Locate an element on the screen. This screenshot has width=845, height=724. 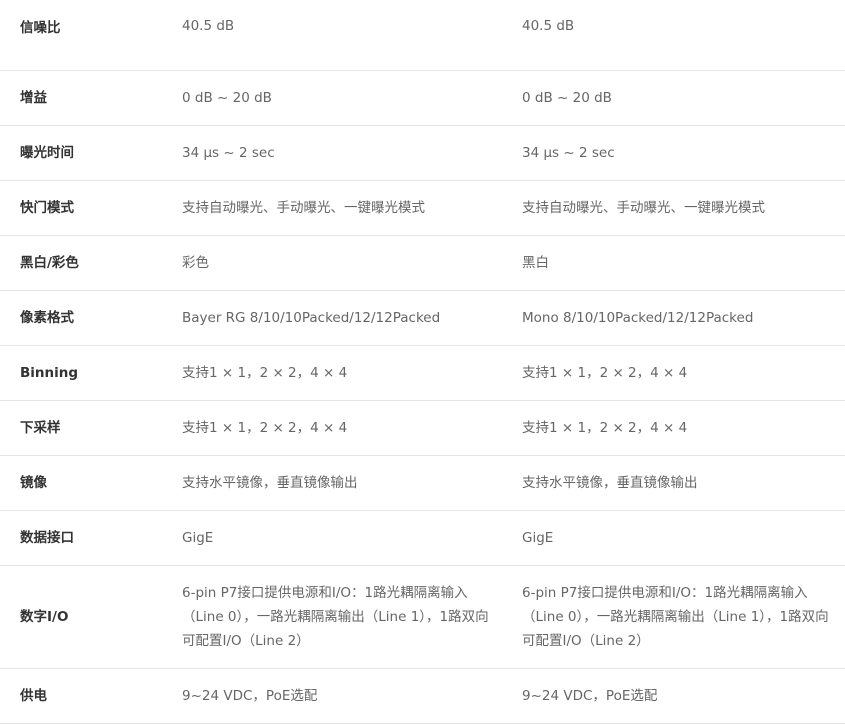
row-value-color-model: 0 dB ~ 20 dB is located at coordinates (227, 98).